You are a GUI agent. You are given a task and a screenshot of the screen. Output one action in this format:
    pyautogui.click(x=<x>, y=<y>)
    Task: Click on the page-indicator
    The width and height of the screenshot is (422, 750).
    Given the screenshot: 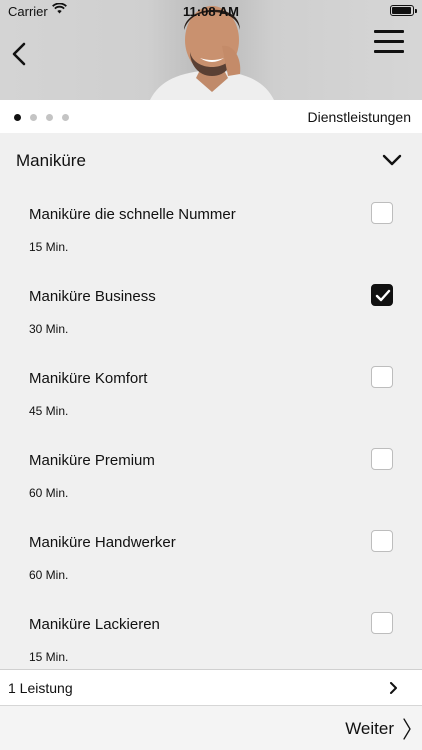 What is the action you would take?
    pyautogui.click(x=41, y=117)
    